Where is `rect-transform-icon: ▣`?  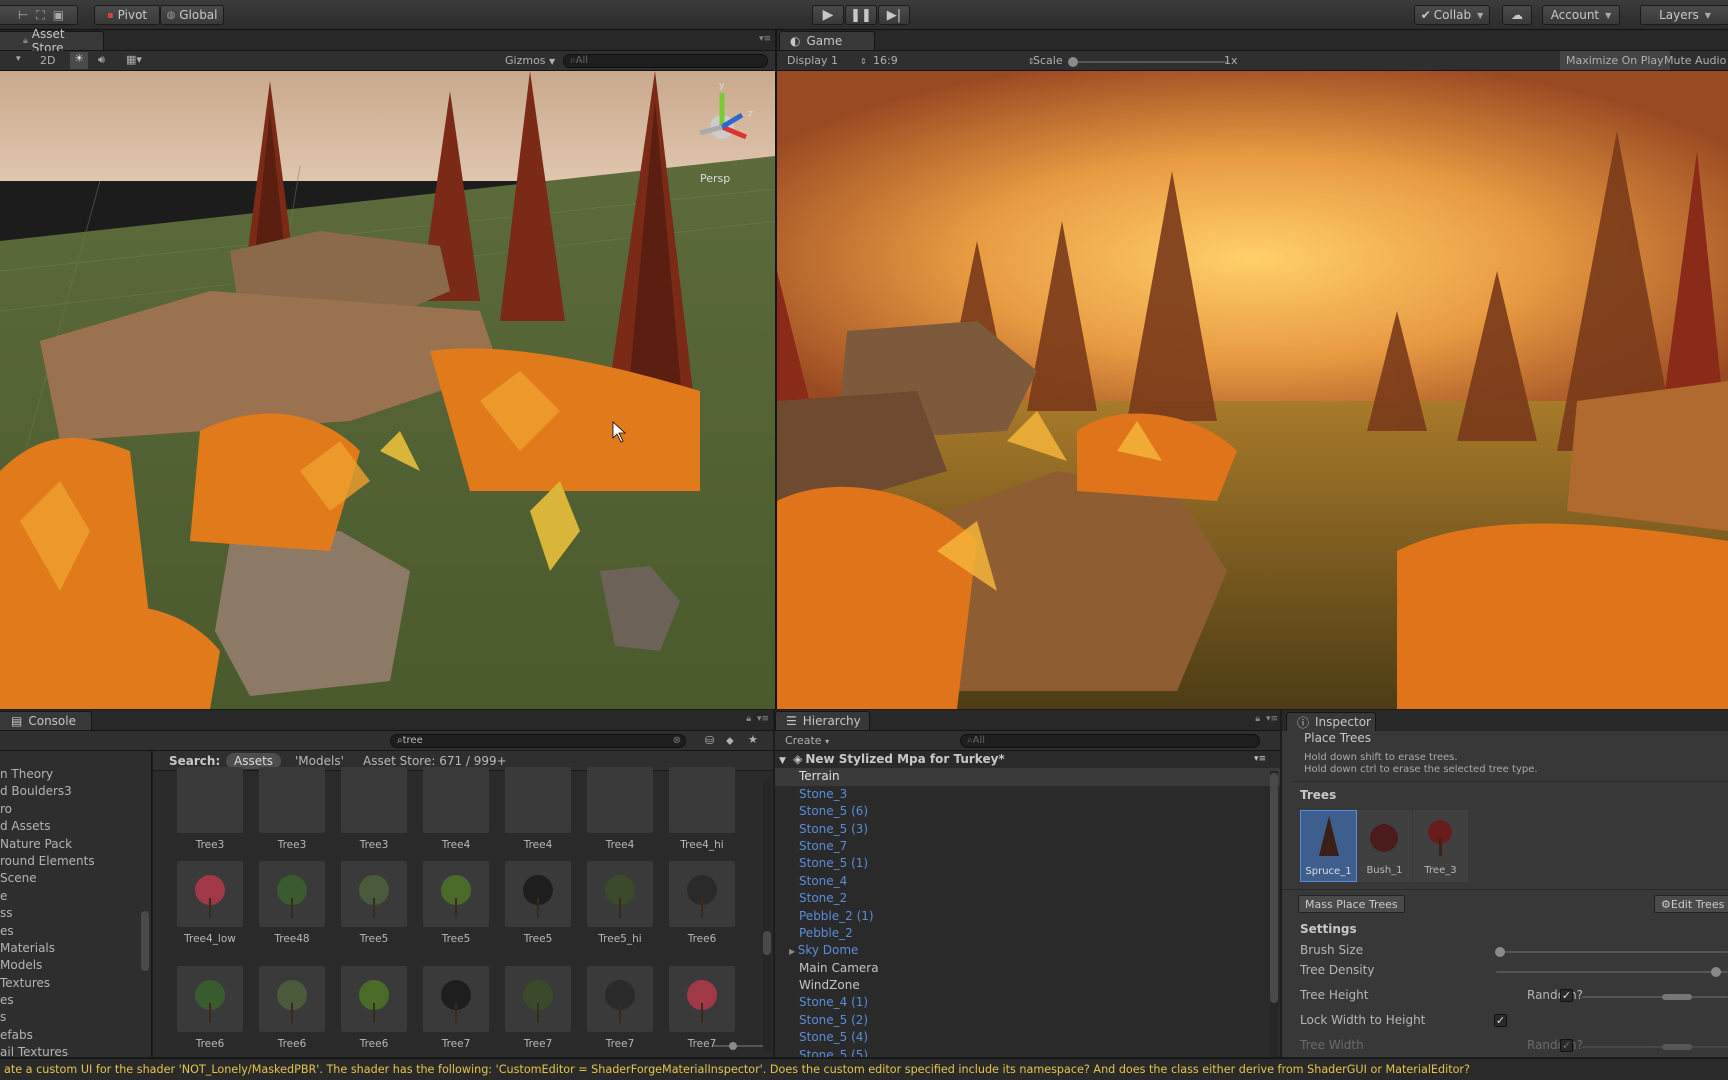 rect-transform-icon: ▣ is located at coordinates (58, 15).